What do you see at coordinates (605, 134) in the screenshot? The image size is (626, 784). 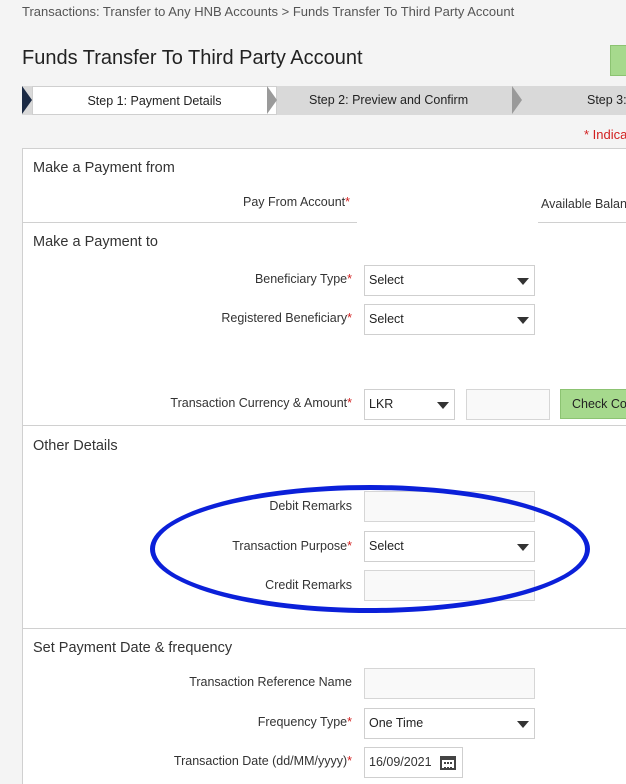 I see `required-fields-note: * Indica` at bounding box center [605, 134].